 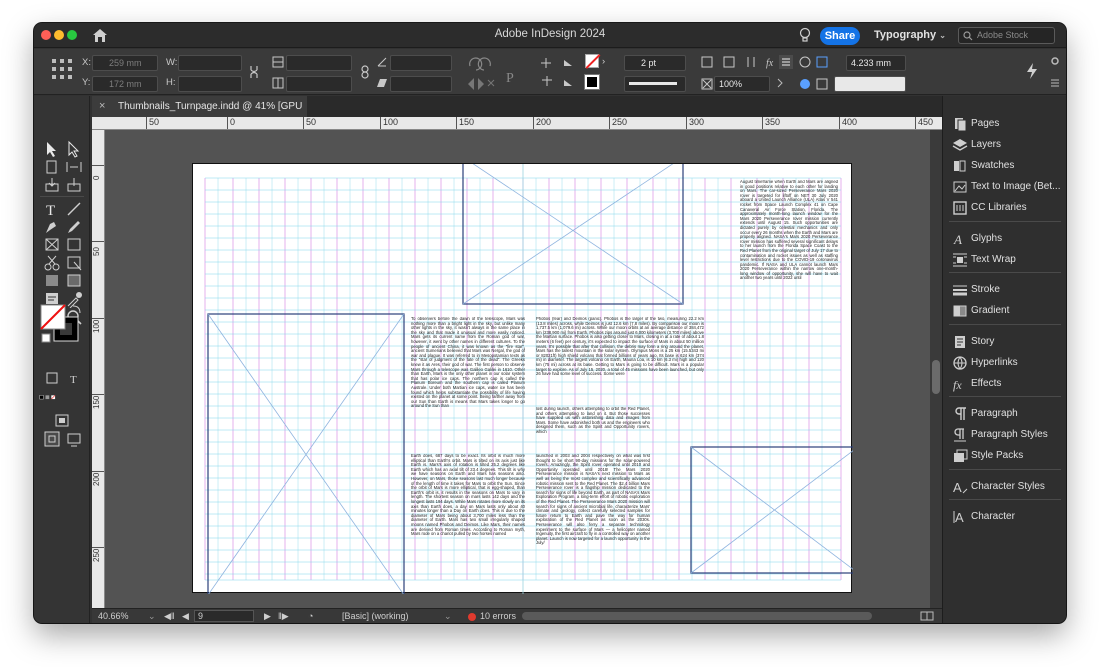 I want to click on rotation-field, so click(x=421, y=63).